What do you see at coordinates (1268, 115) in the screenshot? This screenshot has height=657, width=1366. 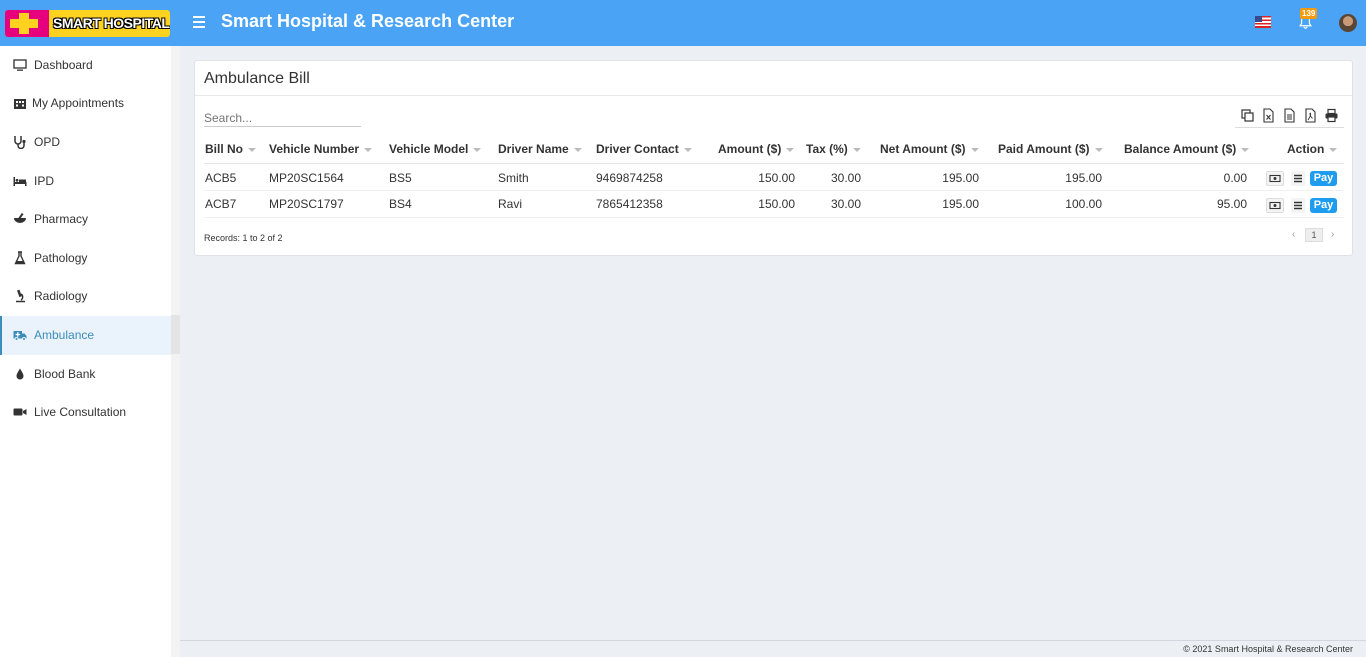 I see `excel-icon` at bounding box center [1268, 115].